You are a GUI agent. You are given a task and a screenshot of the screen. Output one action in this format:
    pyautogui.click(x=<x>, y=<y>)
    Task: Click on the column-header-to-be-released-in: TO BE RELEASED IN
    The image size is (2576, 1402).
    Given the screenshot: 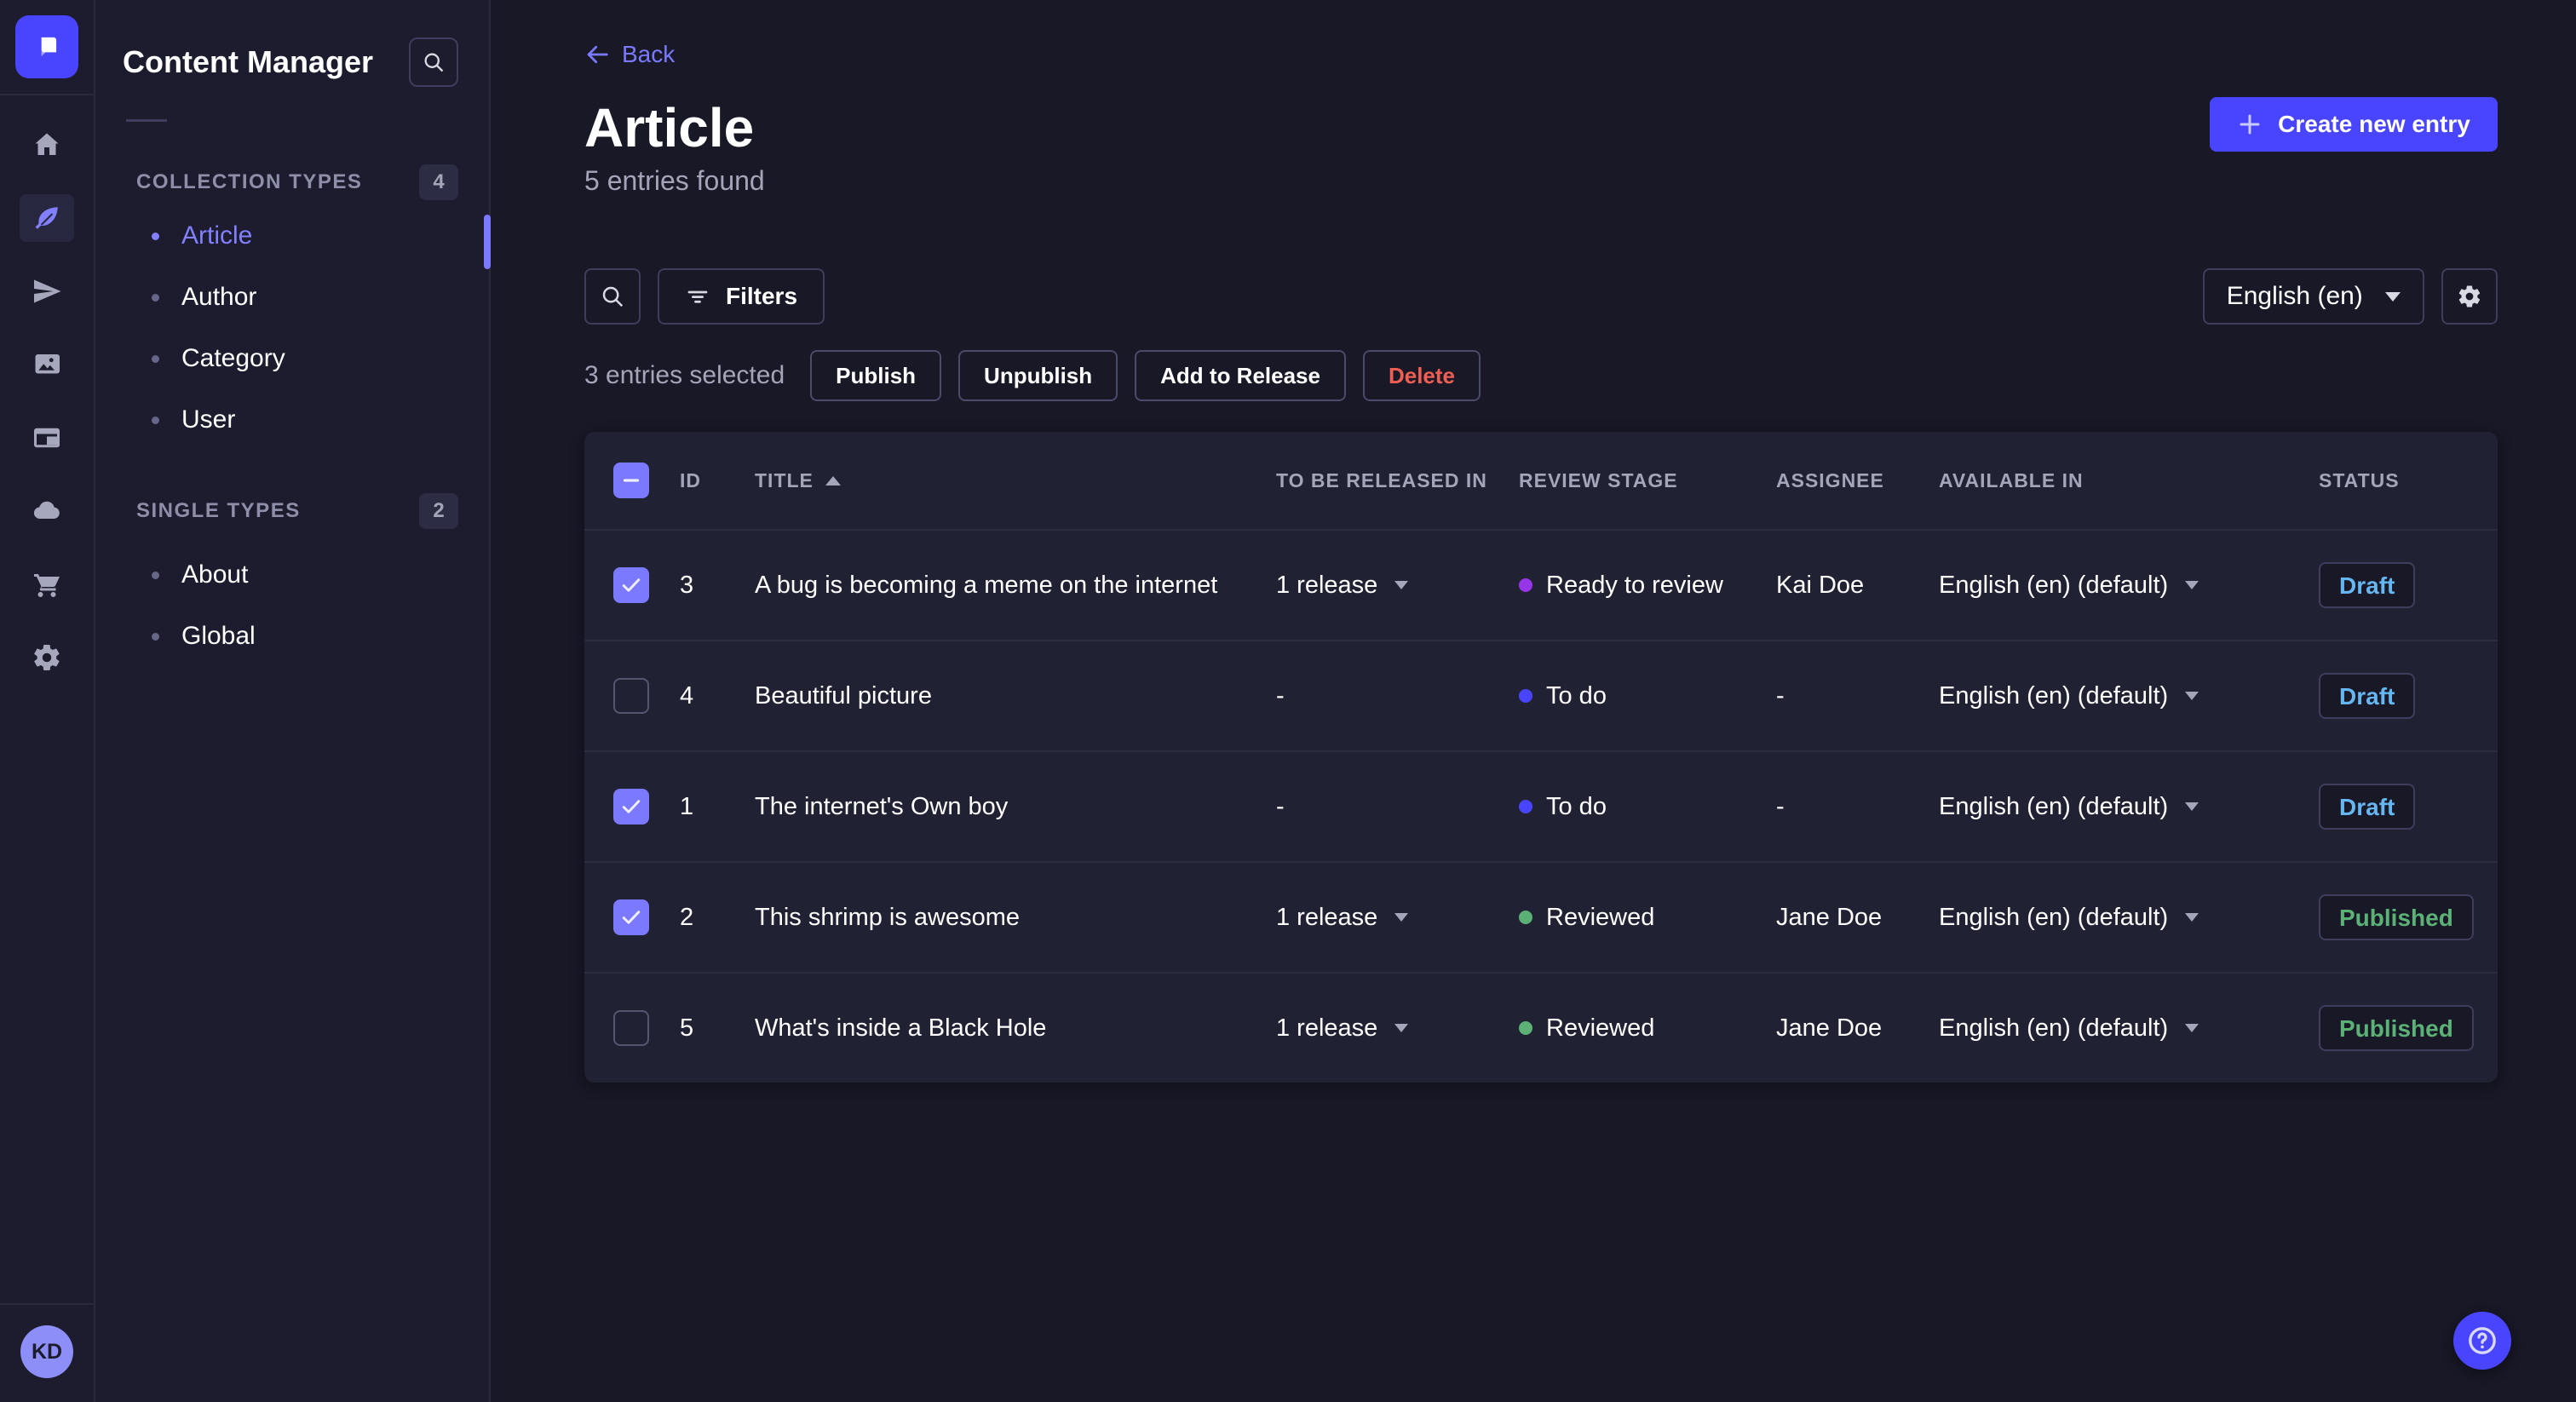 What is the action you would take?
    pyautogui.click(x=1398, y=480)
    